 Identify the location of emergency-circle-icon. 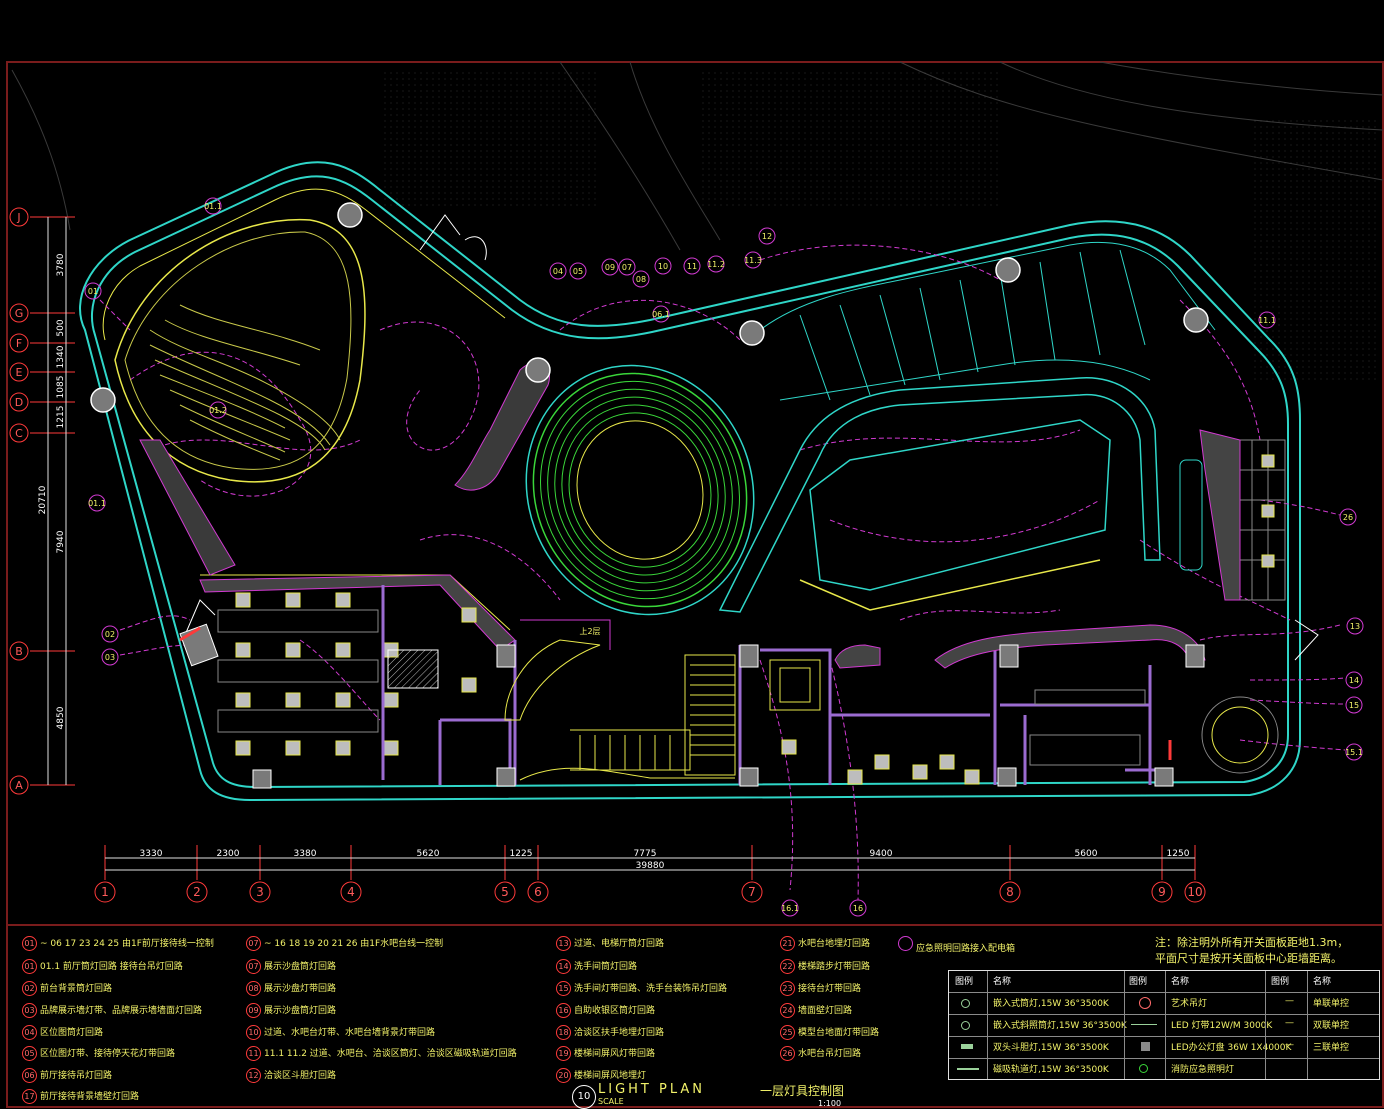
(905, 943).